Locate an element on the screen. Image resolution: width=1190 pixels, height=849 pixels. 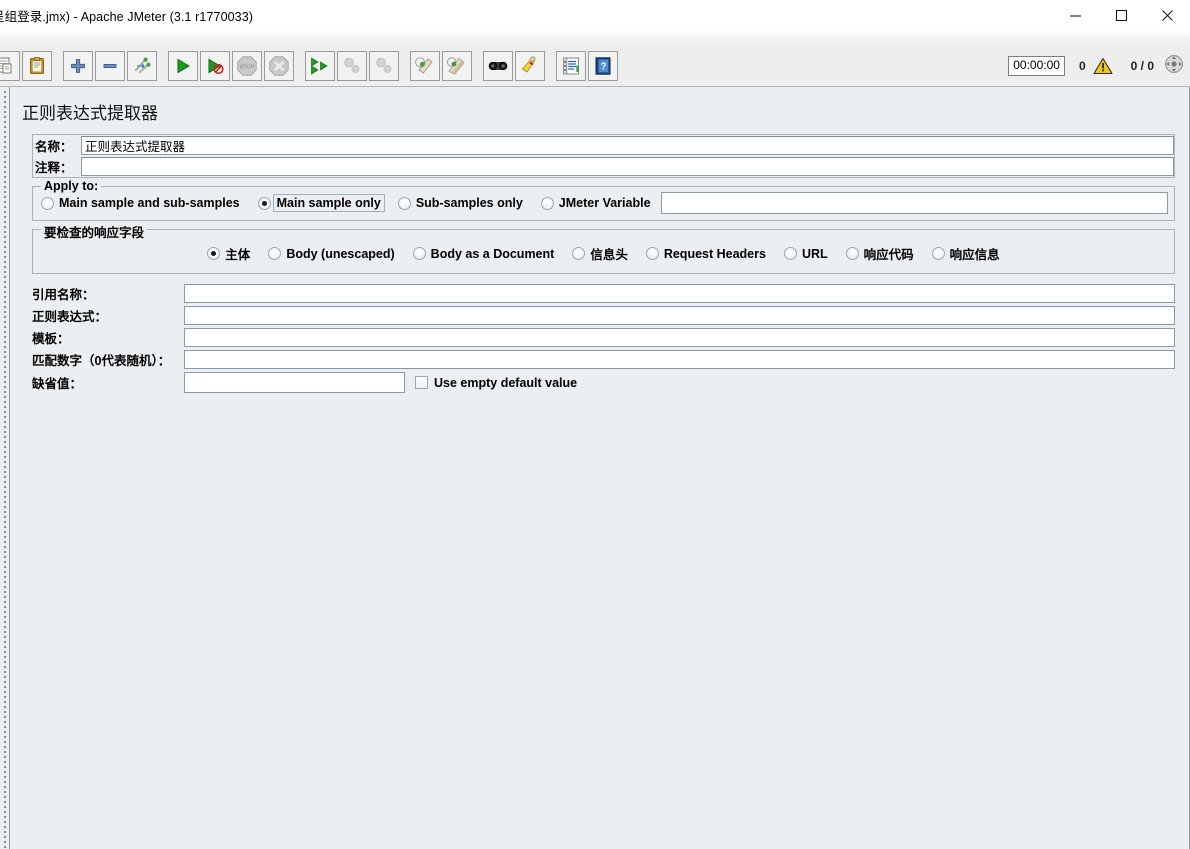
elapsed-timer: 00:00:00 is located at coordinates (1036, 66).